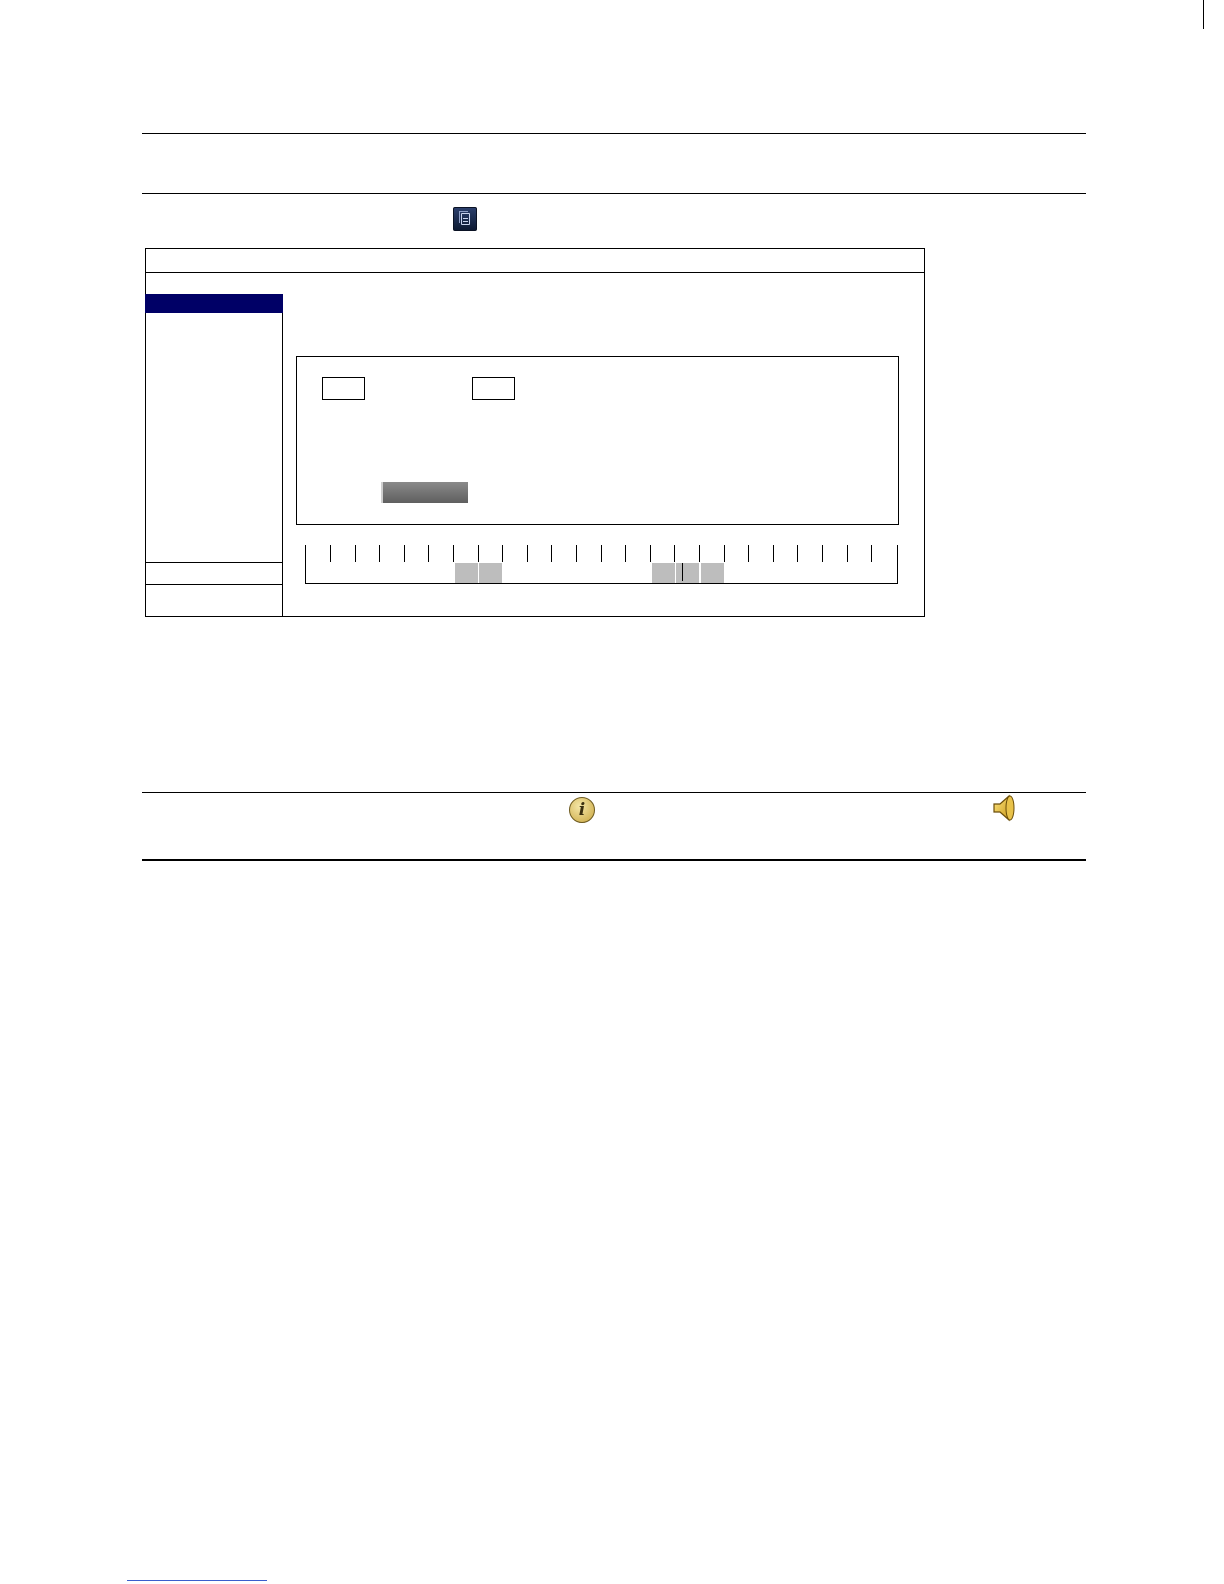 Image resolution: width=1224 pixels, height=1584 pixels. I want to click on note-rule-bottom, so click(614, 860).